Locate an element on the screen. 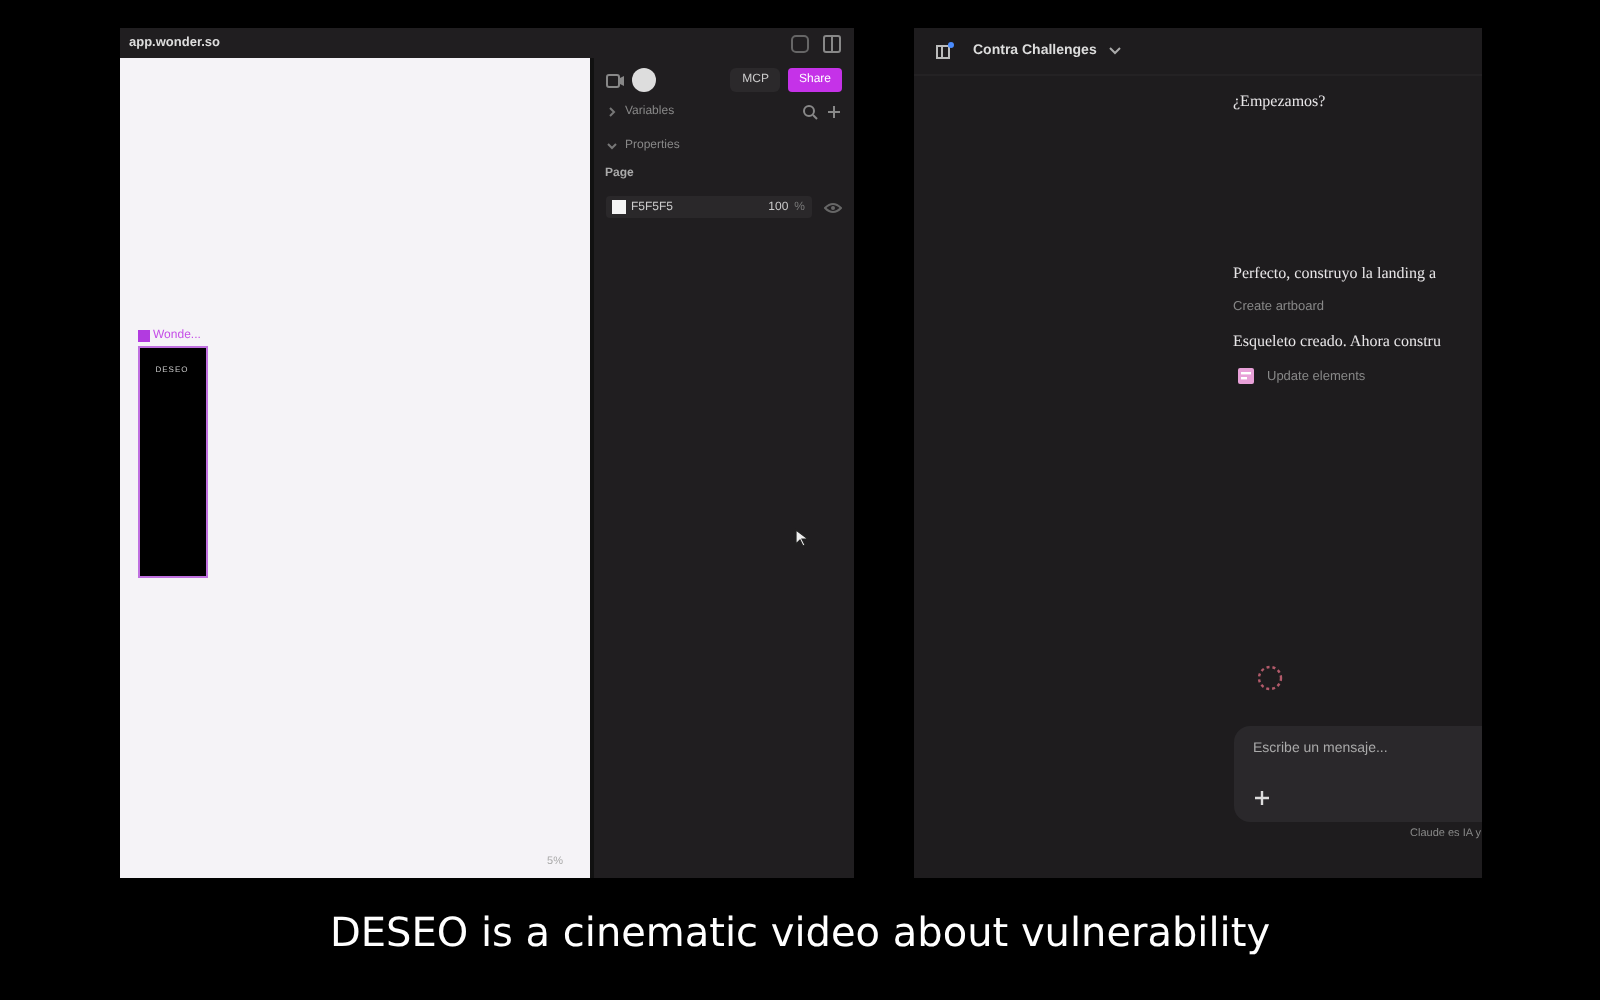 The width and height of the screenshot is (1600, 1000). avatar-icon is located at coordinates (643, 80).